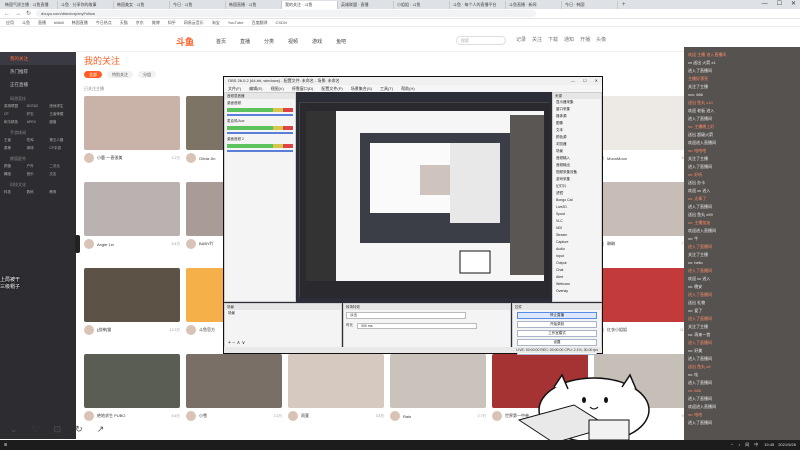 This screenshot has height=450, width=800. Describe the element at coordinates (194, 22) in the screenshot. I see `bookmark-item: 网易云音乐` at that location.